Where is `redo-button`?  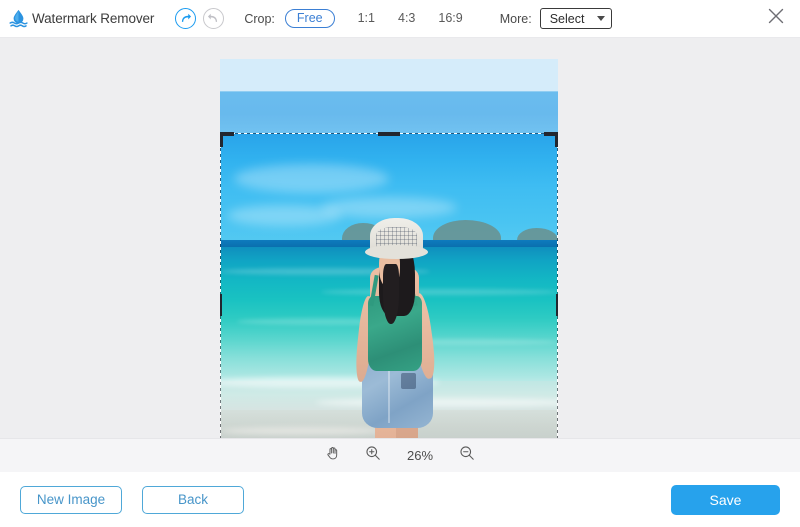
redo-button is located at coordinates (214, 18).